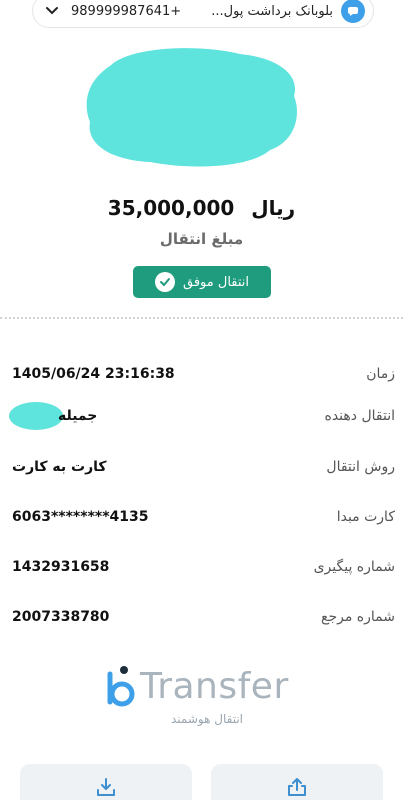 This screenshot has width=403, height=800. Describe the element at coordinates (201, 519) in the screenshot. I see `detail-row-source-card: کارت مبدا 6063********4135` at that location.